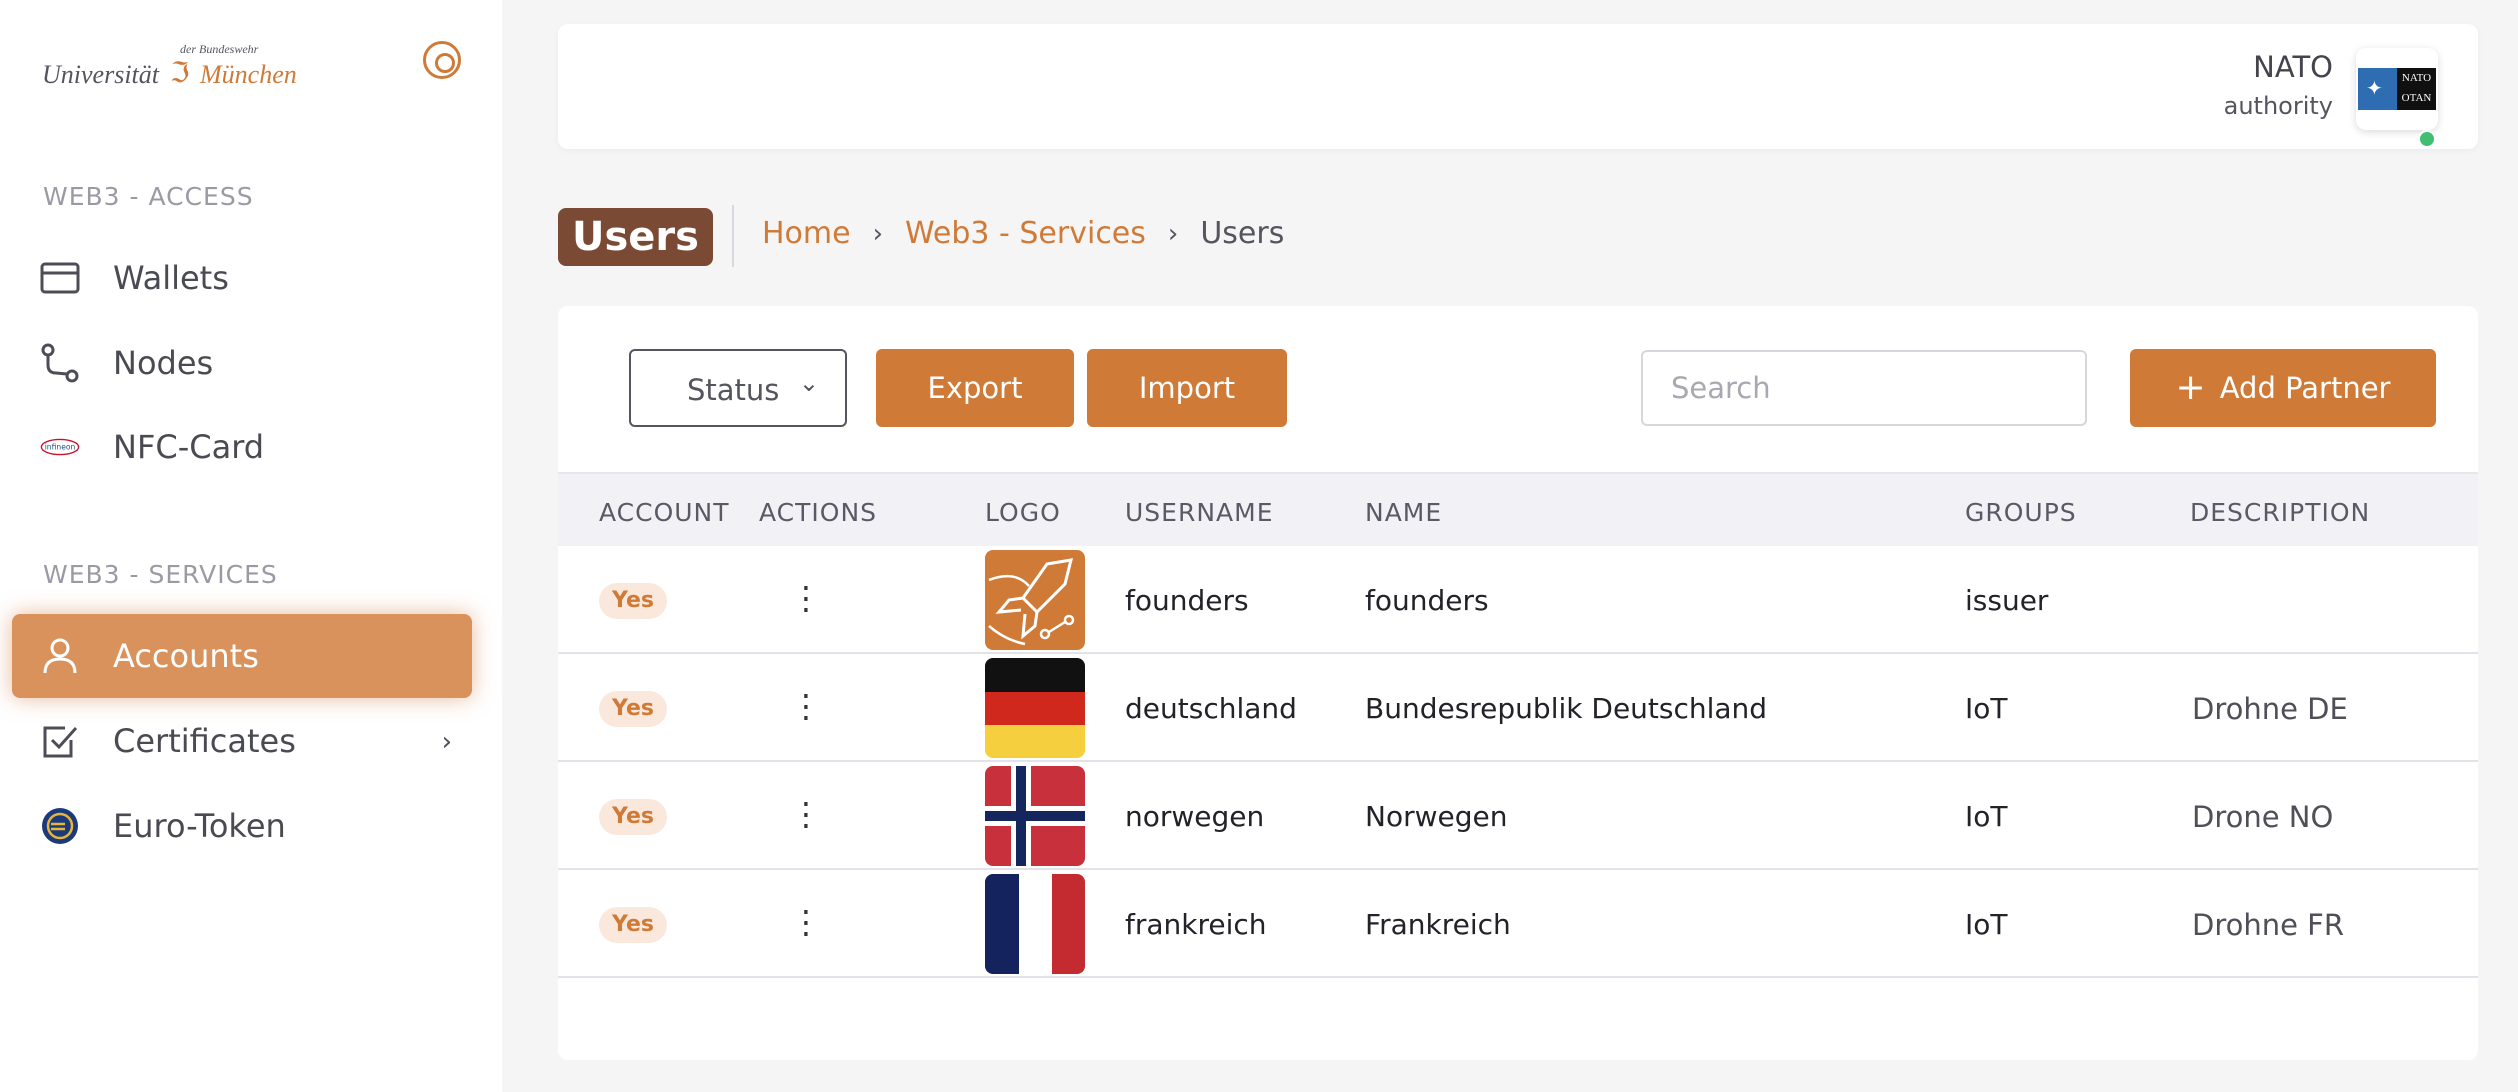 Image resolution: width=2518 pixels, height=1092 pixels. What do you see at coordinates (1187, 600) in the screenshot?
I see `username-cell: founders` at bounding box center [1187, 600].